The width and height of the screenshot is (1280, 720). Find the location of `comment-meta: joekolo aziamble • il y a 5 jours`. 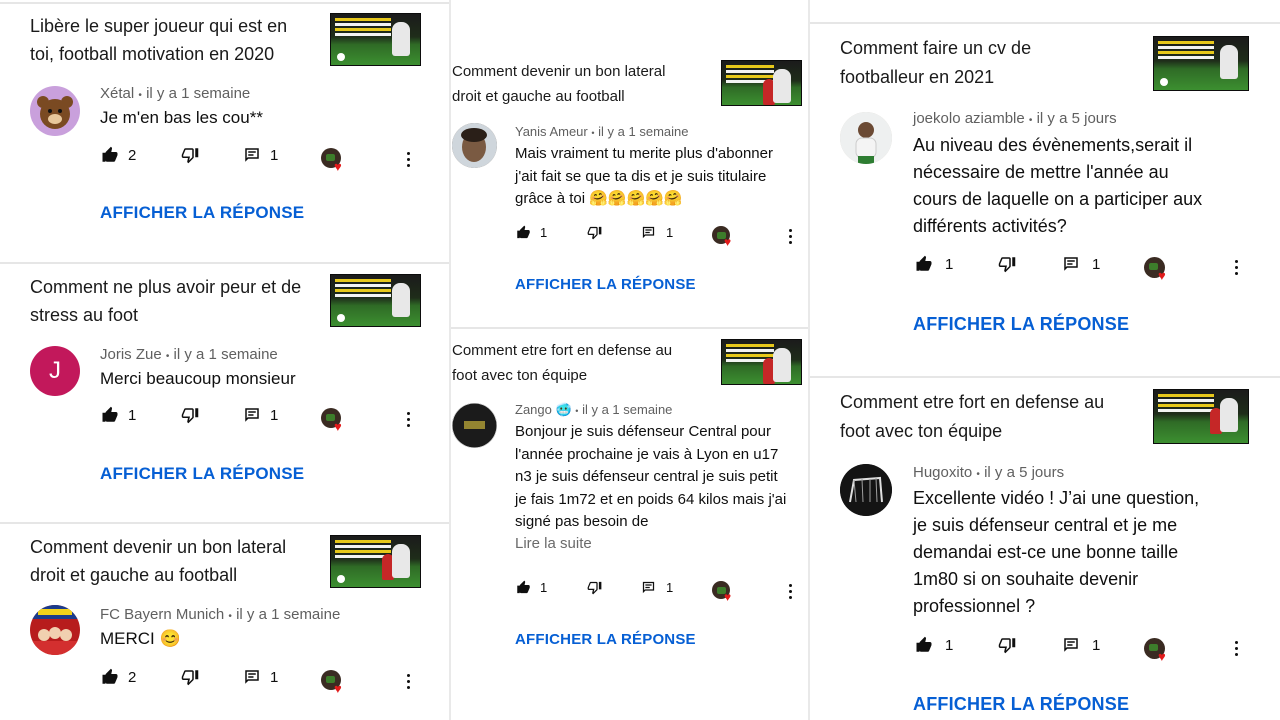

comment-meta: joekolo aziamble • il y a 5 jours is located at coordinates (1015, 118).